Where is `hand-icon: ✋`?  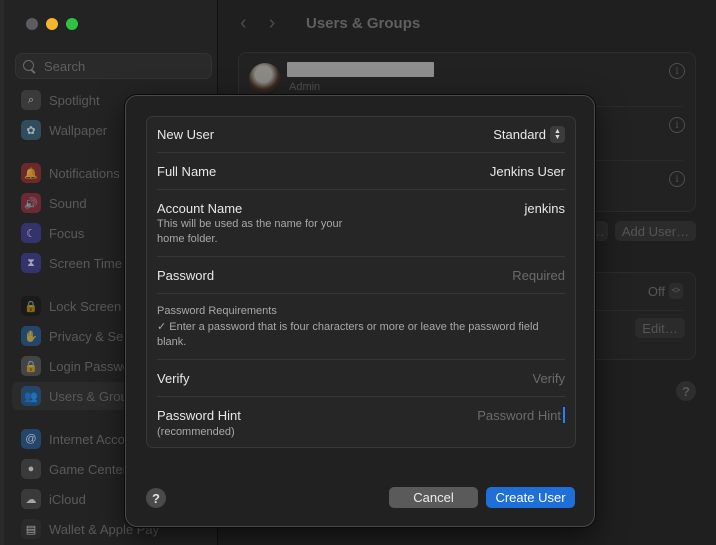
hand-icon: ✋ is located at coordinates (31, 336).